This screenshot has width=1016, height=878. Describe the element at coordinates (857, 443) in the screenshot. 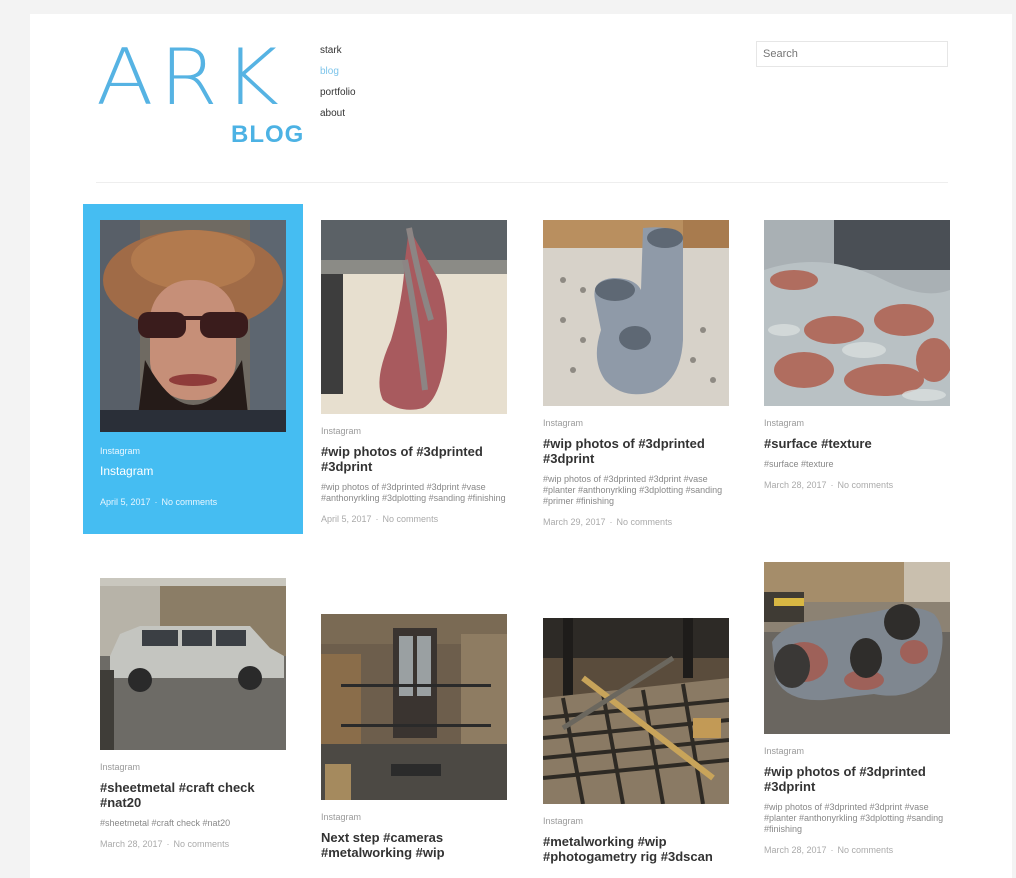

I see `post-title: #surface #texture` at that location.